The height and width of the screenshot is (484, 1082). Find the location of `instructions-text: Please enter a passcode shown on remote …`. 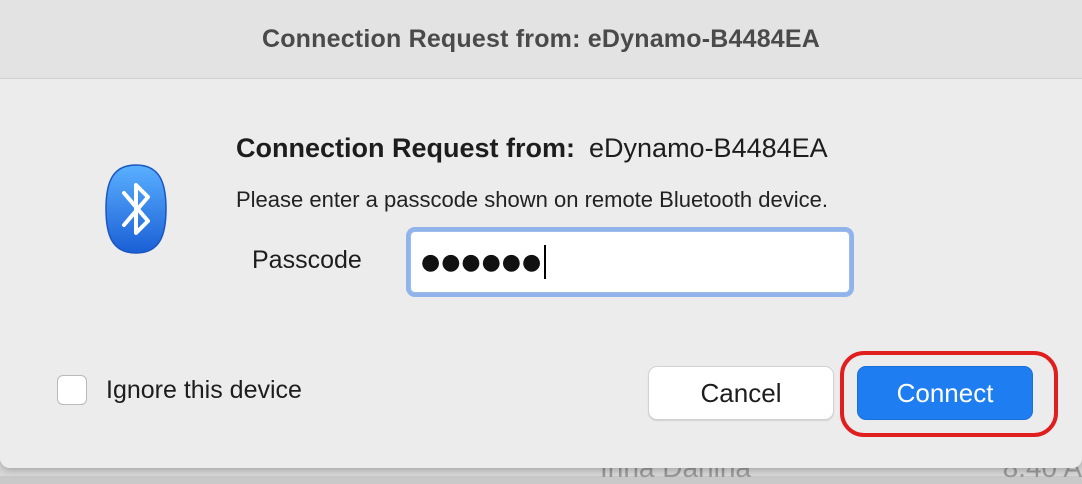

instructions-text: Please enter a passcode shown on remote … is located at coordinates (532, 199).